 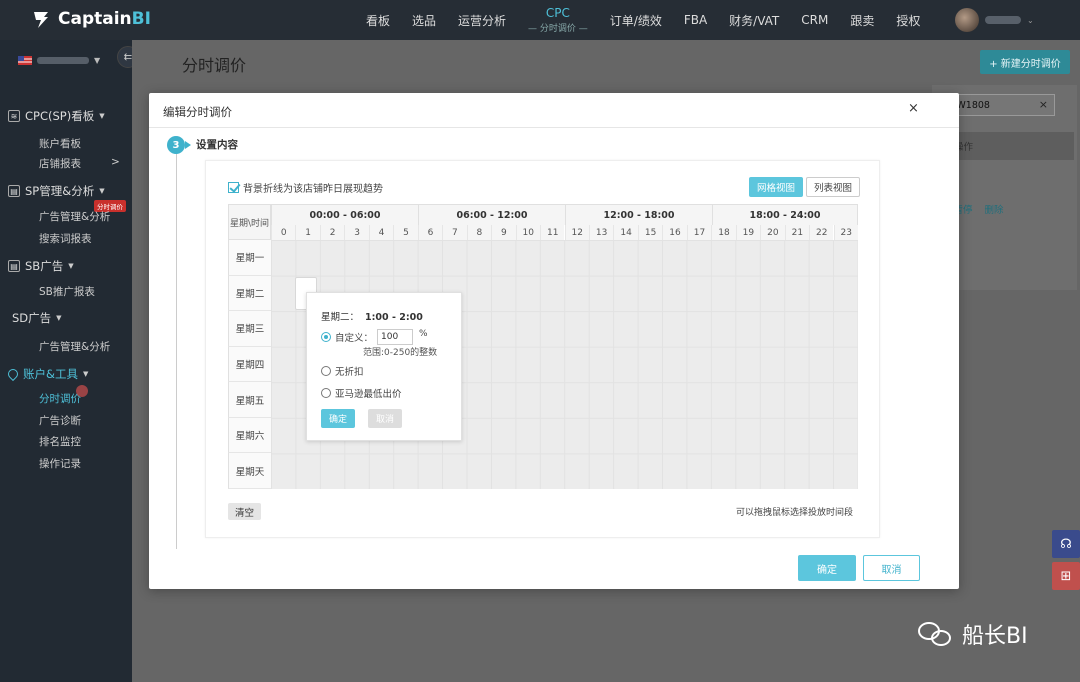 I want to click on sidebar-group-sp: ▤ SP管理&分析 ▼, so click(x=56, y=191).